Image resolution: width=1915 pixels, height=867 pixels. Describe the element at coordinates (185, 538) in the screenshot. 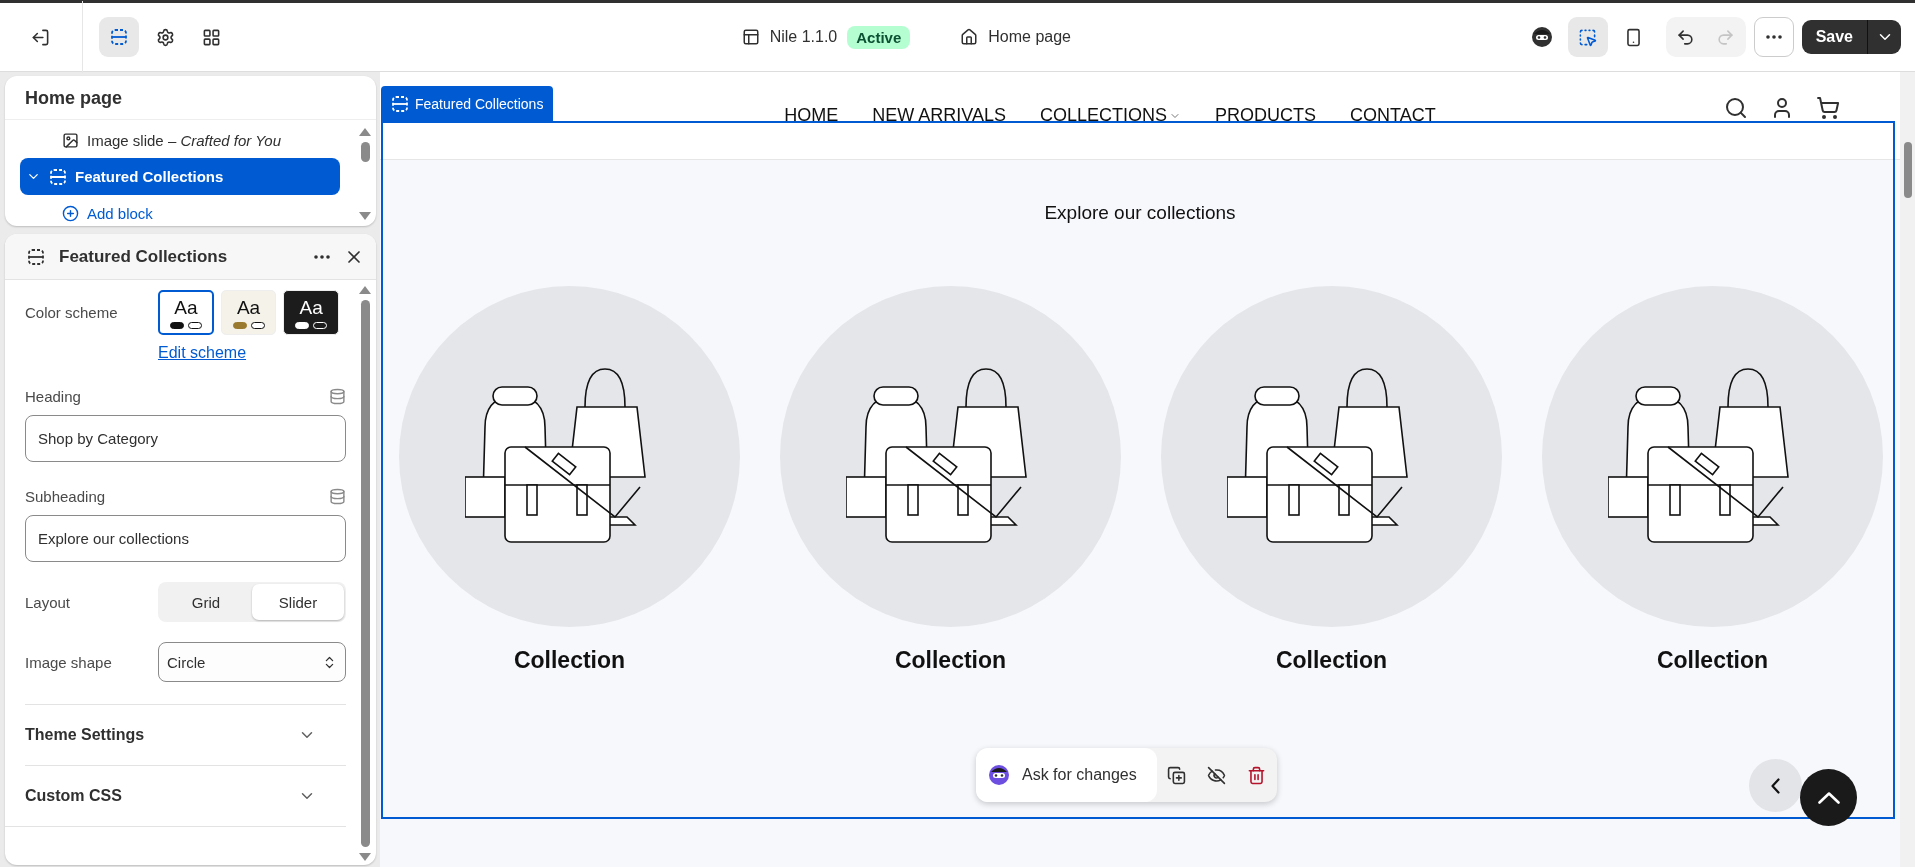

I see `text-field: Explore our collections` at that location.